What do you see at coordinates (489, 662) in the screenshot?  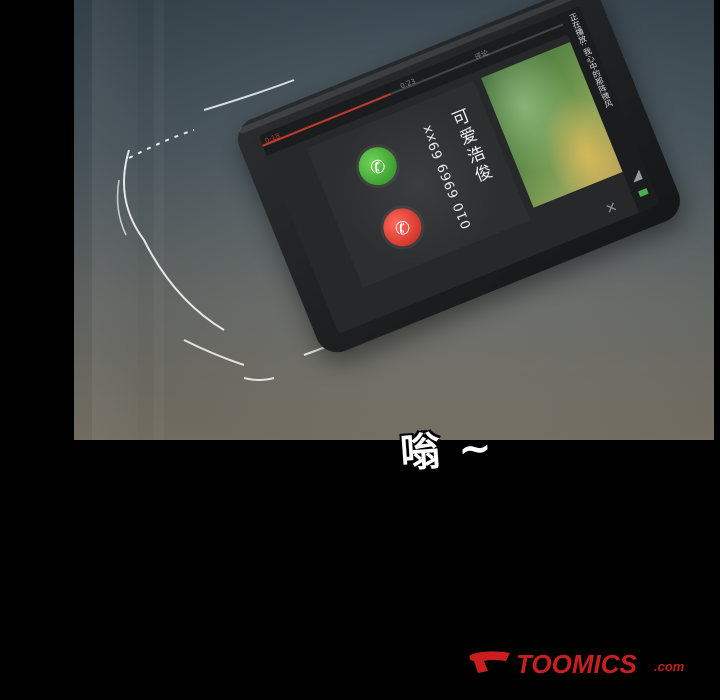 I see `toomics-logo-icon` at bounding box center [489, 662].